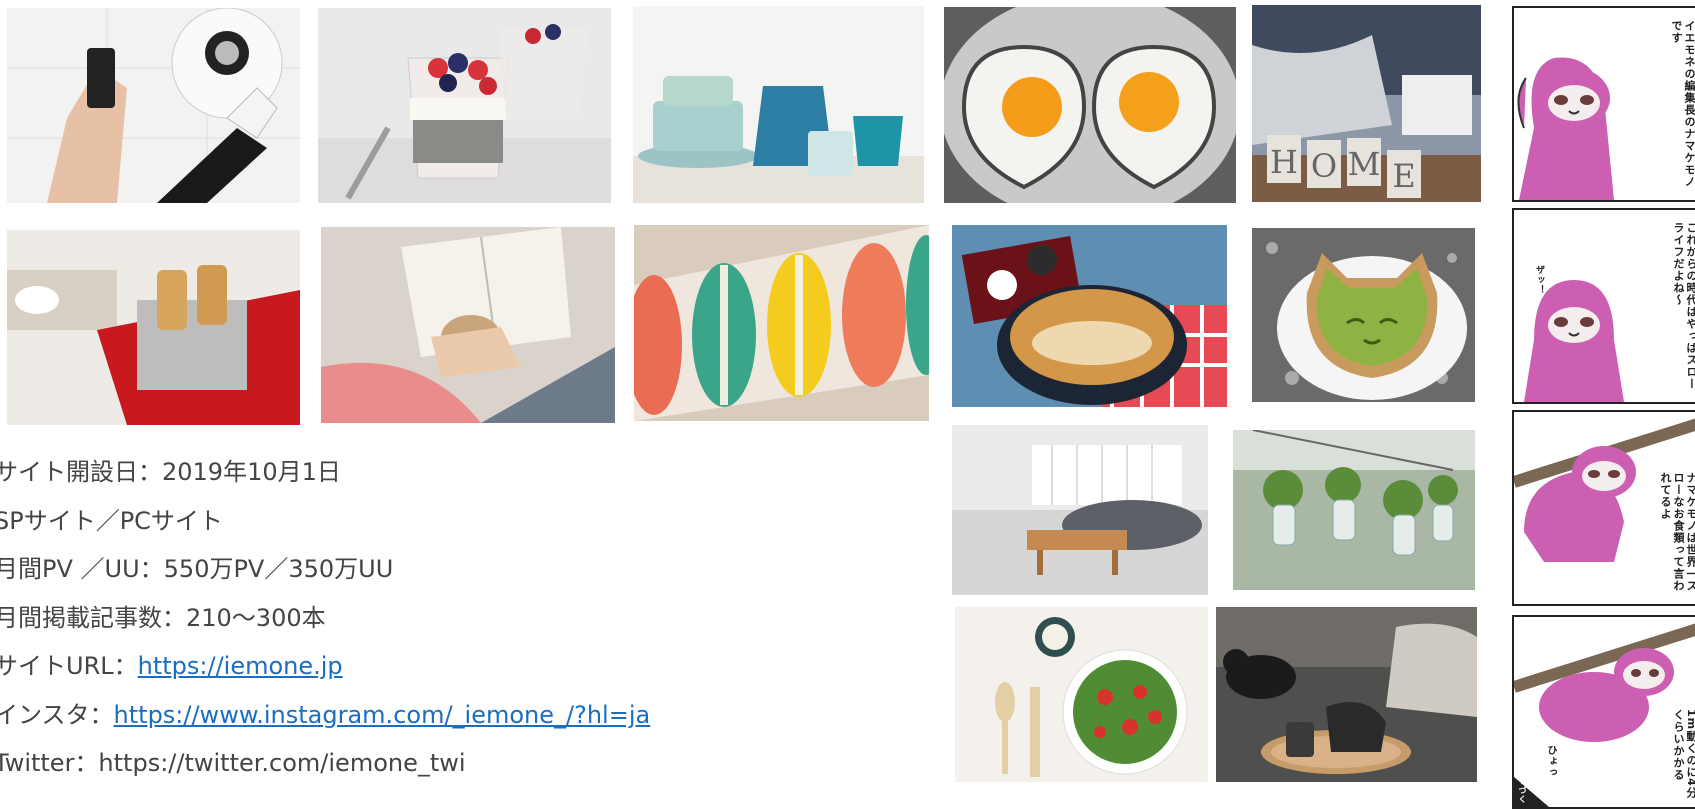  Describe the element at coordinates (1683, 754) in the screenshot. I see `comic-panel-4-text: 1m動くのに4分くらいかかる` at that location.